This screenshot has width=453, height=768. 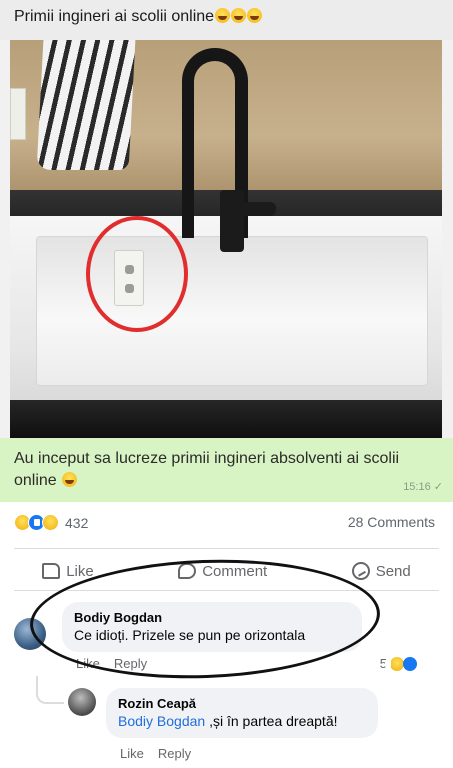 I want to click on send-button: Send, so click(x=381, y=571).